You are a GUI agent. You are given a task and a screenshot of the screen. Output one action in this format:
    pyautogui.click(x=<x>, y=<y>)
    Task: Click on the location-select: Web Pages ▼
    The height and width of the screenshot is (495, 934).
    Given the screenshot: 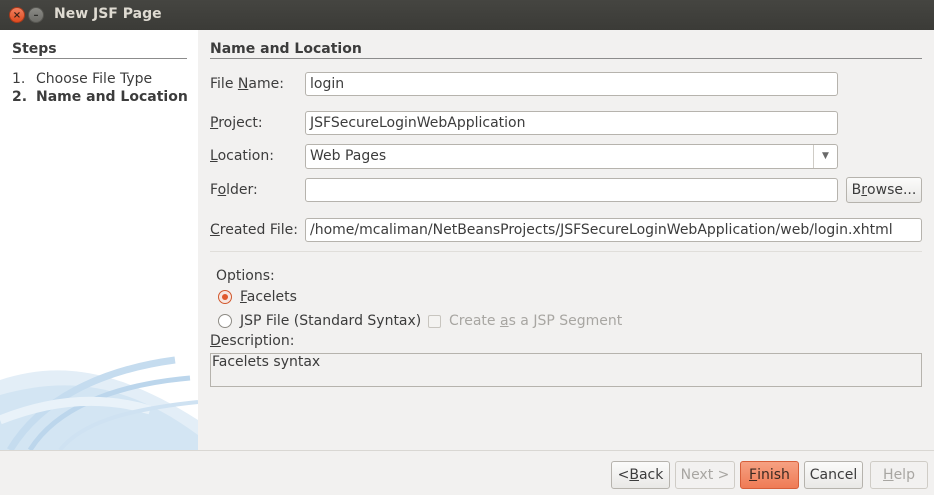 What is the action you would take?
    pyautogui.click(x=571, y=156)
    